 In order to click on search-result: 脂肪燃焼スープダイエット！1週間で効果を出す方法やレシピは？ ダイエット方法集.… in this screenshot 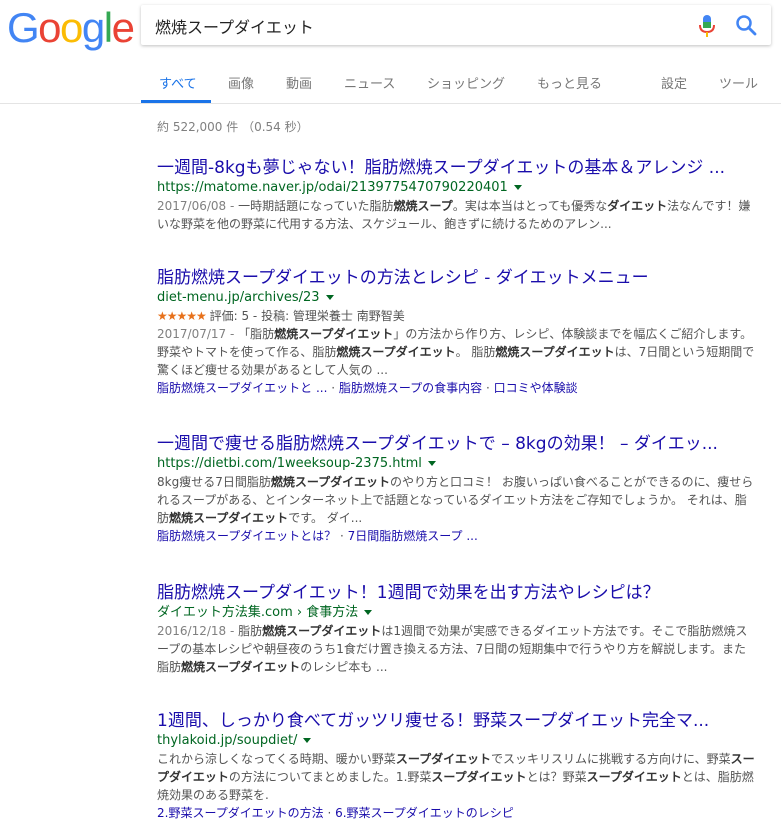, I will do `click(457, 629)`.